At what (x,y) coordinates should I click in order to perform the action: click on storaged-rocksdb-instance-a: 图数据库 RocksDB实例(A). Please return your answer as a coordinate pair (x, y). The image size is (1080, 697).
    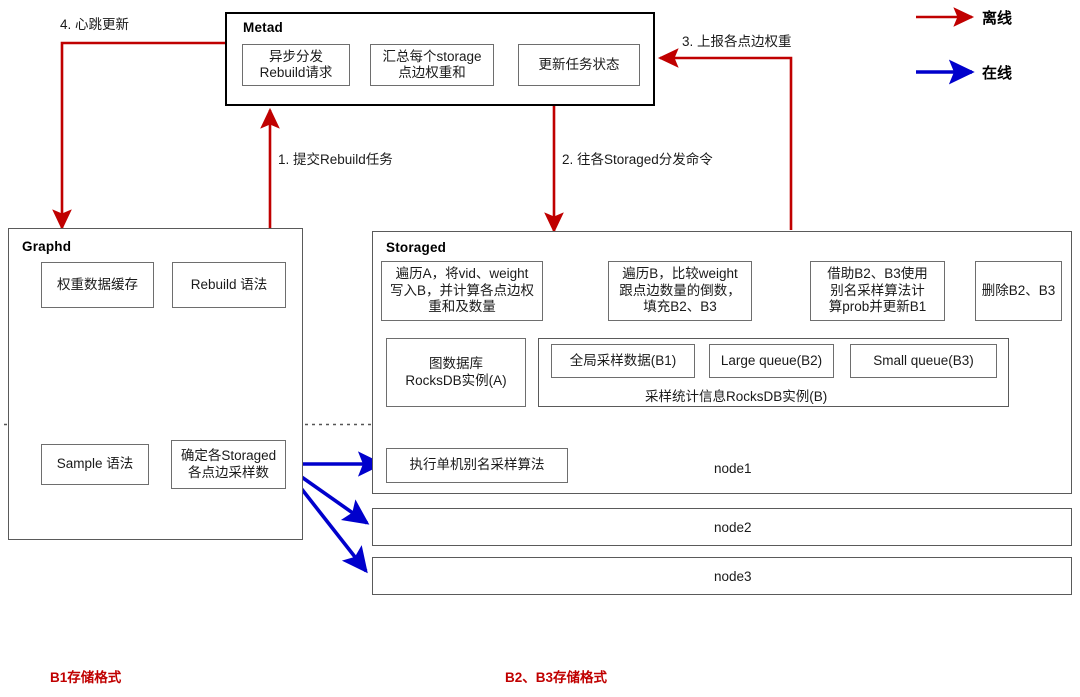
    Looking at the image, I should click on (456, 372).